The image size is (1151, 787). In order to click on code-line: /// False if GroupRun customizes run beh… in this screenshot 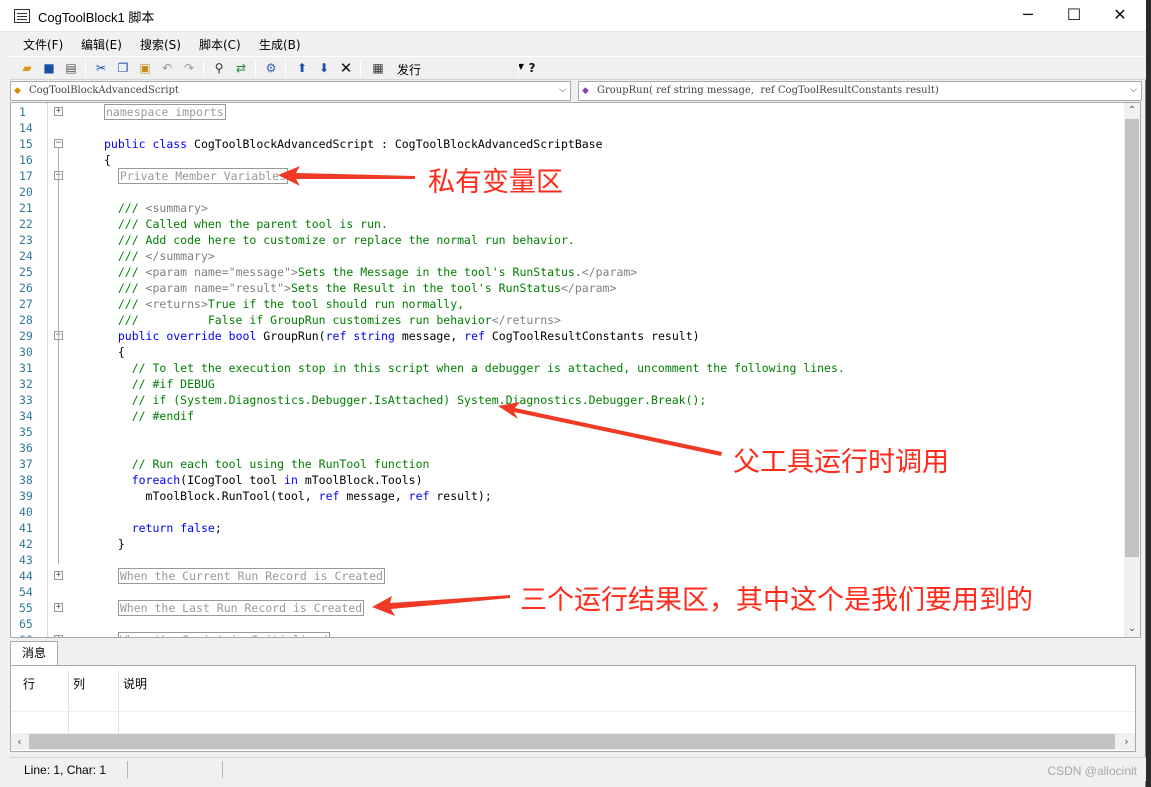, I will do `click(339, 320)`.